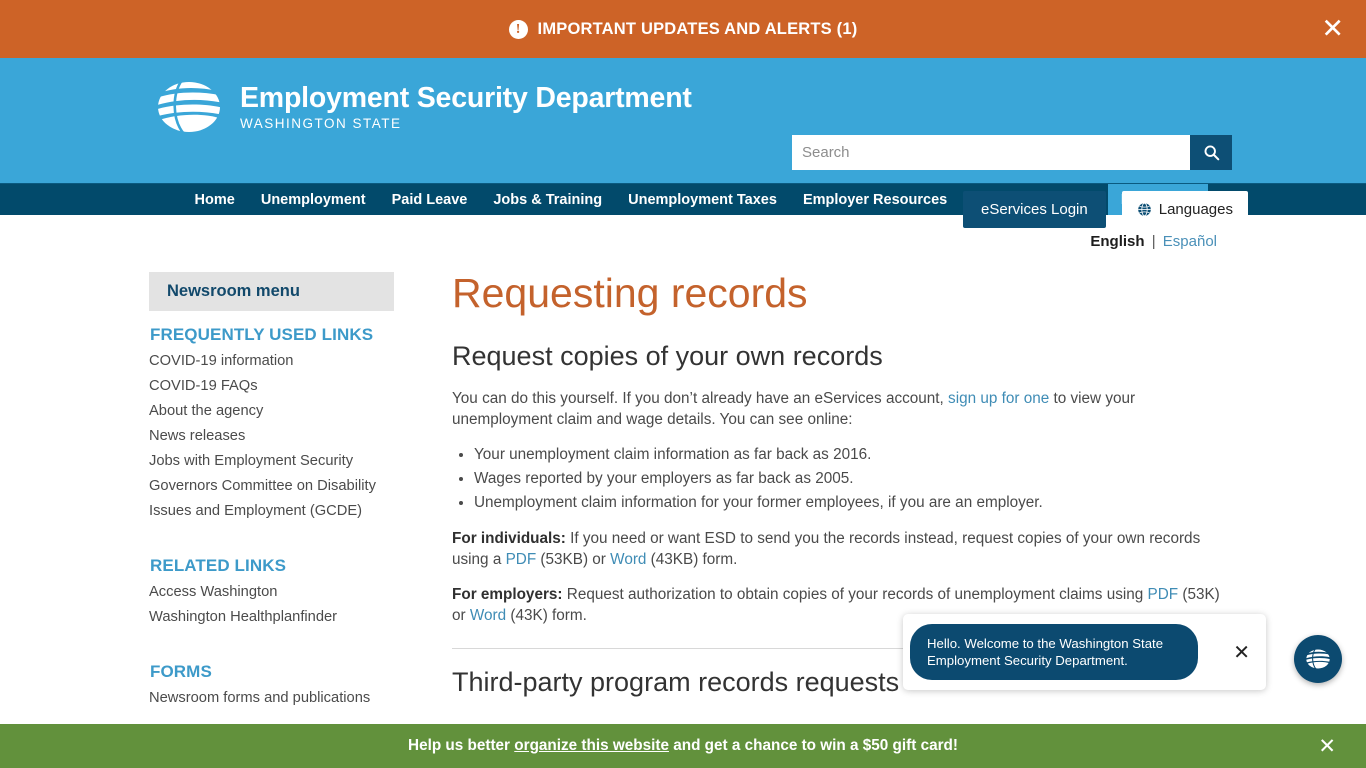 Image resolution: width=1366 pixels, height=768 pixels. I want to click on search-input, so click(991, 152).